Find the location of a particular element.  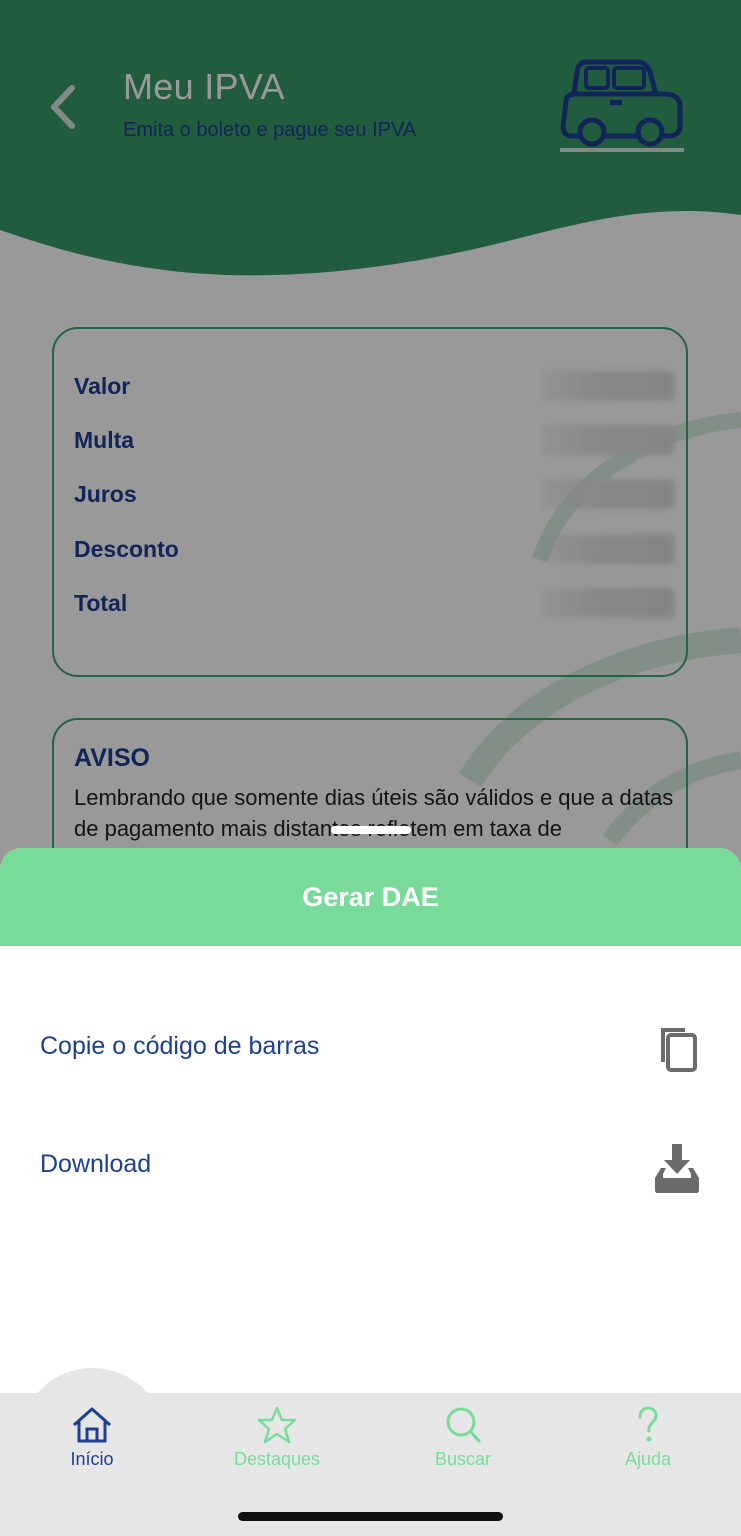

search-icon is located at coordinates (463, 1425).